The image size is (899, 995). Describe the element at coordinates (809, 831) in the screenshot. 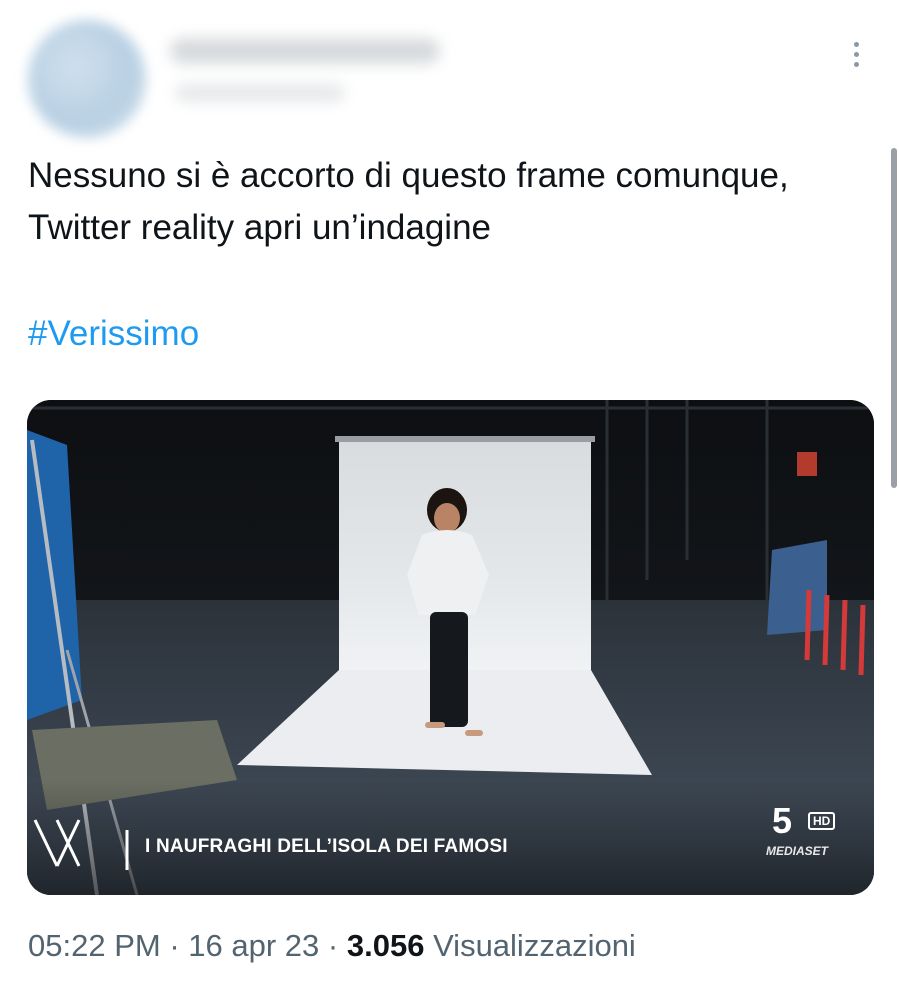

I see `channel-logo: 5 HD MEDIASET` at that location.